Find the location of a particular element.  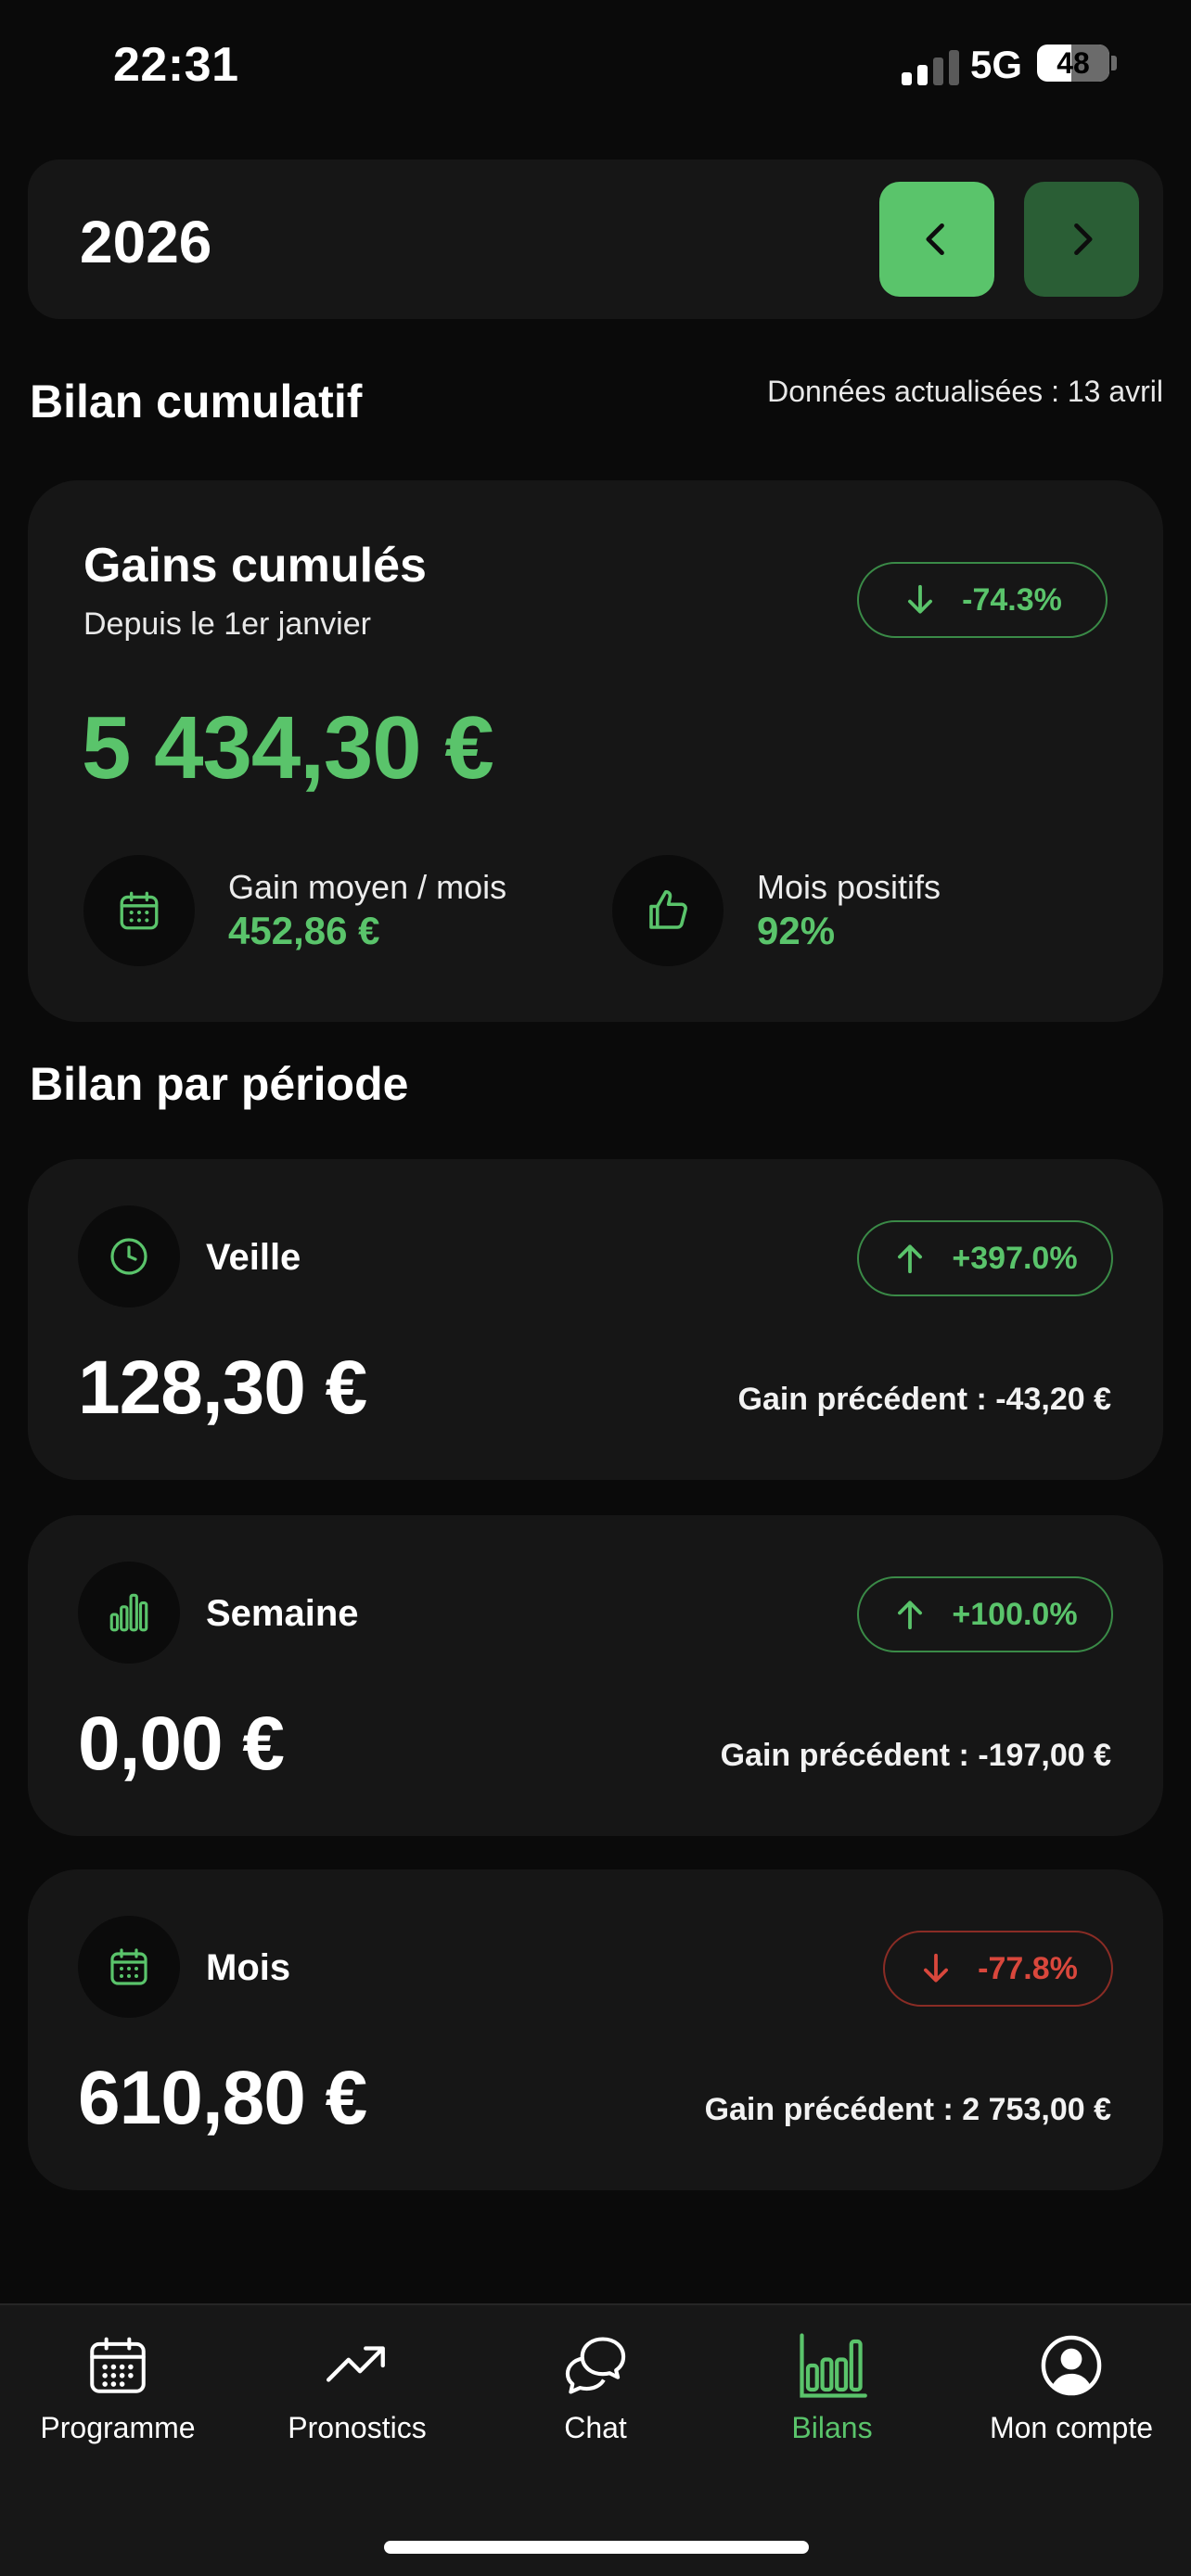

home-indicator is located at coordinates (597, 2547).